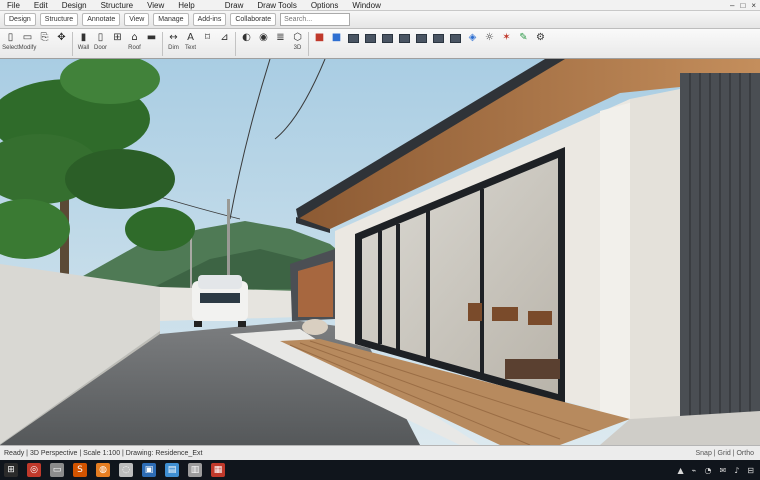 The width and height of the screenshot is (760, 480). What do you see at coordinates (455, 43) in the screenshot?
I see `grid-g-button` at bounding box center [455, 43].